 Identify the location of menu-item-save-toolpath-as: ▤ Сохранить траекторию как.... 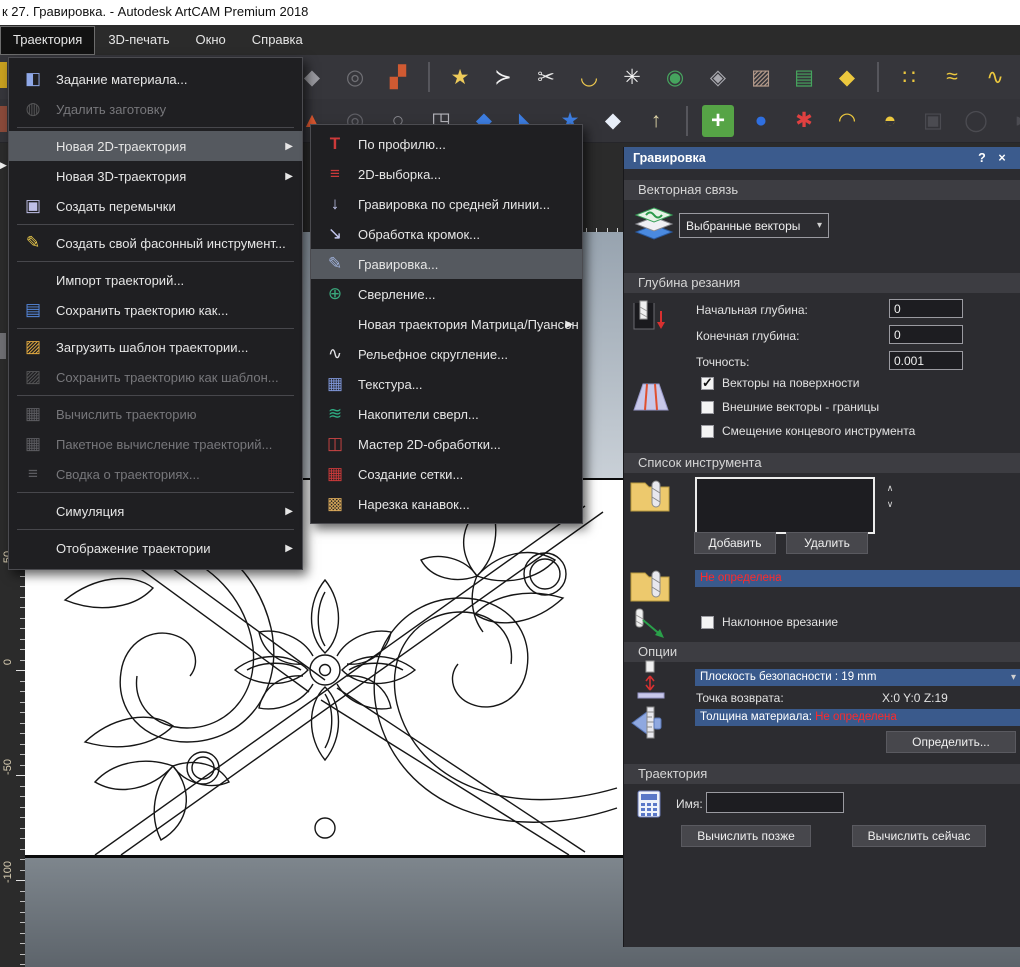
(155, 310).